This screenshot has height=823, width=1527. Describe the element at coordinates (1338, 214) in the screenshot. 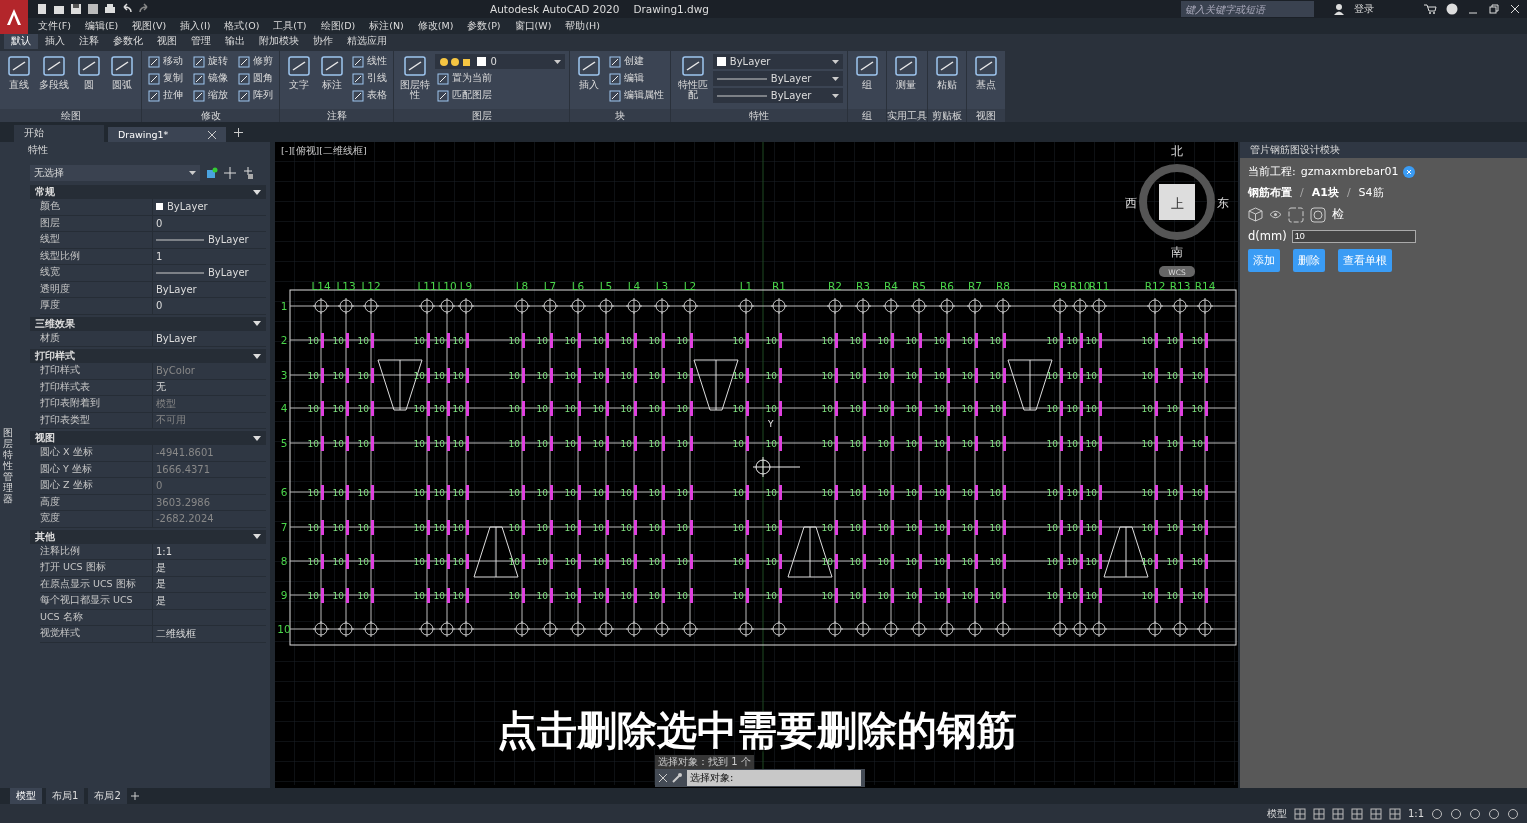

I see `check-label: 检` at that location.